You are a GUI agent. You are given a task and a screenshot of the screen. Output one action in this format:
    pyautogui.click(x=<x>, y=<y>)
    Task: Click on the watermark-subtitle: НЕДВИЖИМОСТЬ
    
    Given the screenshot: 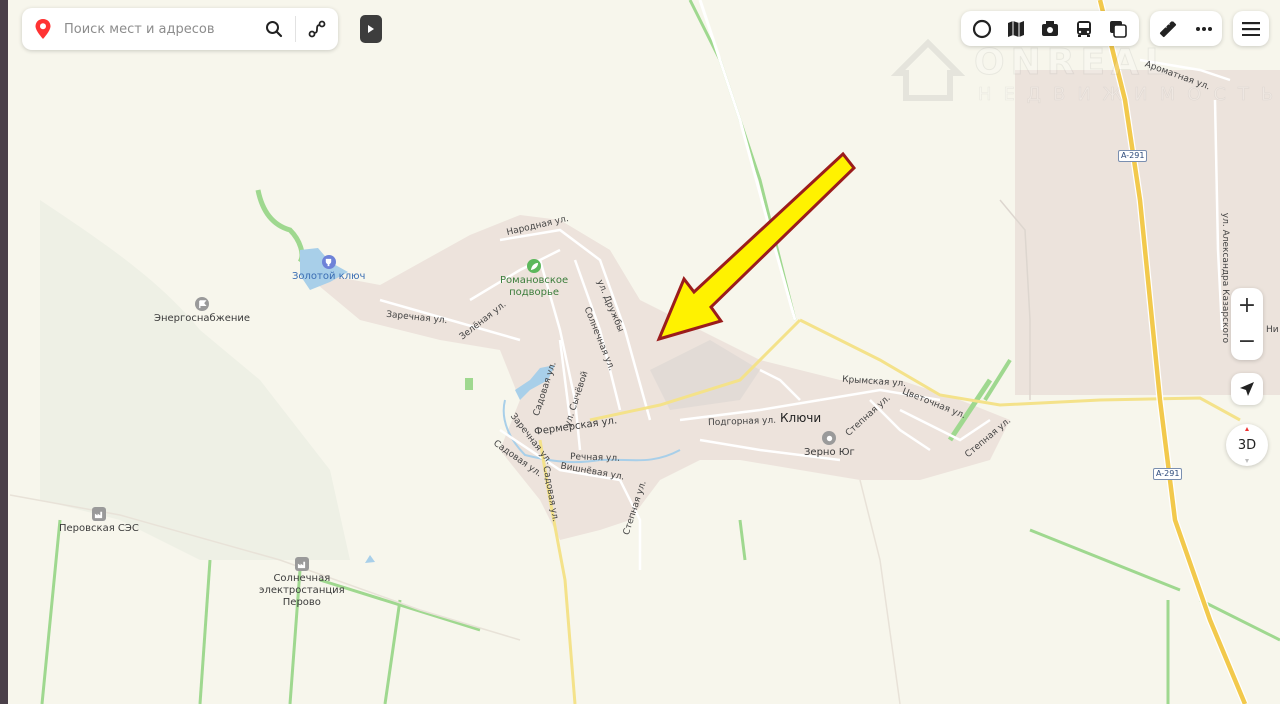 What is the action you would take?
    pyautogui.click(x=1129, y=95)
    